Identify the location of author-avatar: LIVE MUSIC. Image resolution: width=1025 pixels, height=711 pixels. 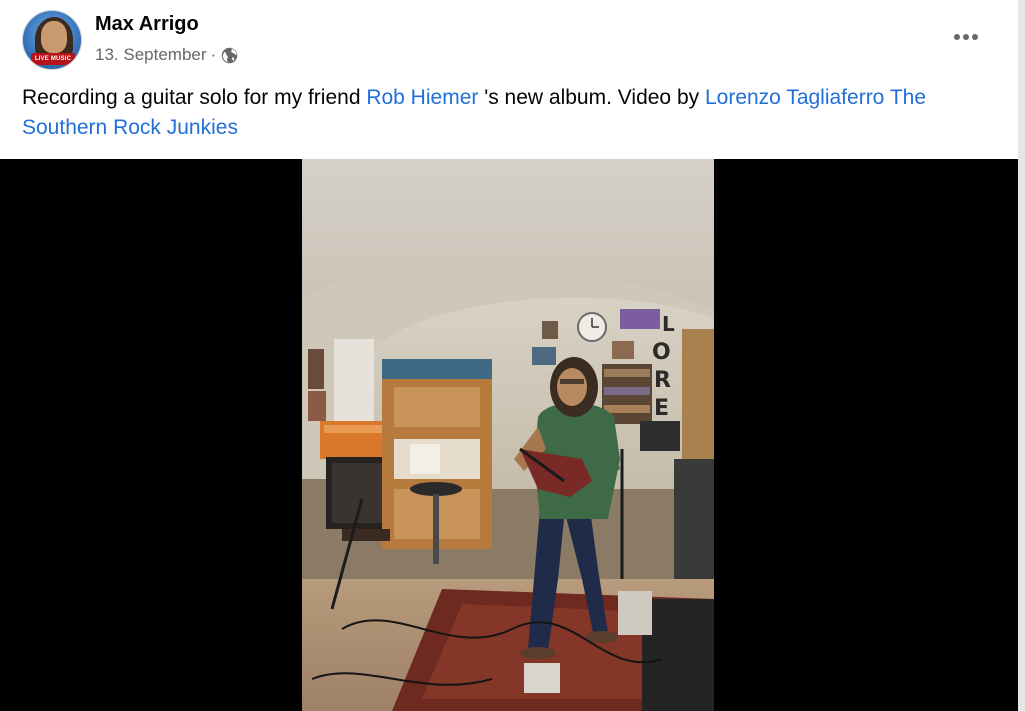
(52, 40).